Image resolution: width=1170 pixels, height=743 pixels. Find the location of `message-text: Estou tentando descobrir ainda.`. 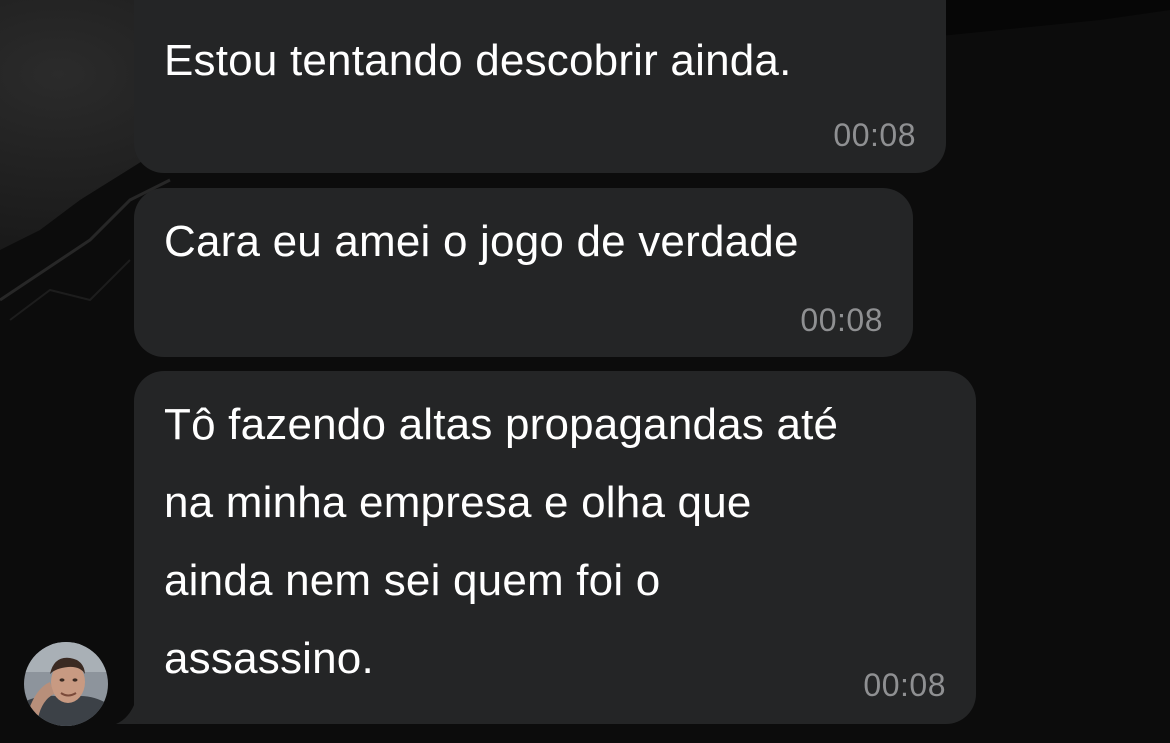

message-text: Estou tentando descobrir ainda. is located at coordinates (478, 60).